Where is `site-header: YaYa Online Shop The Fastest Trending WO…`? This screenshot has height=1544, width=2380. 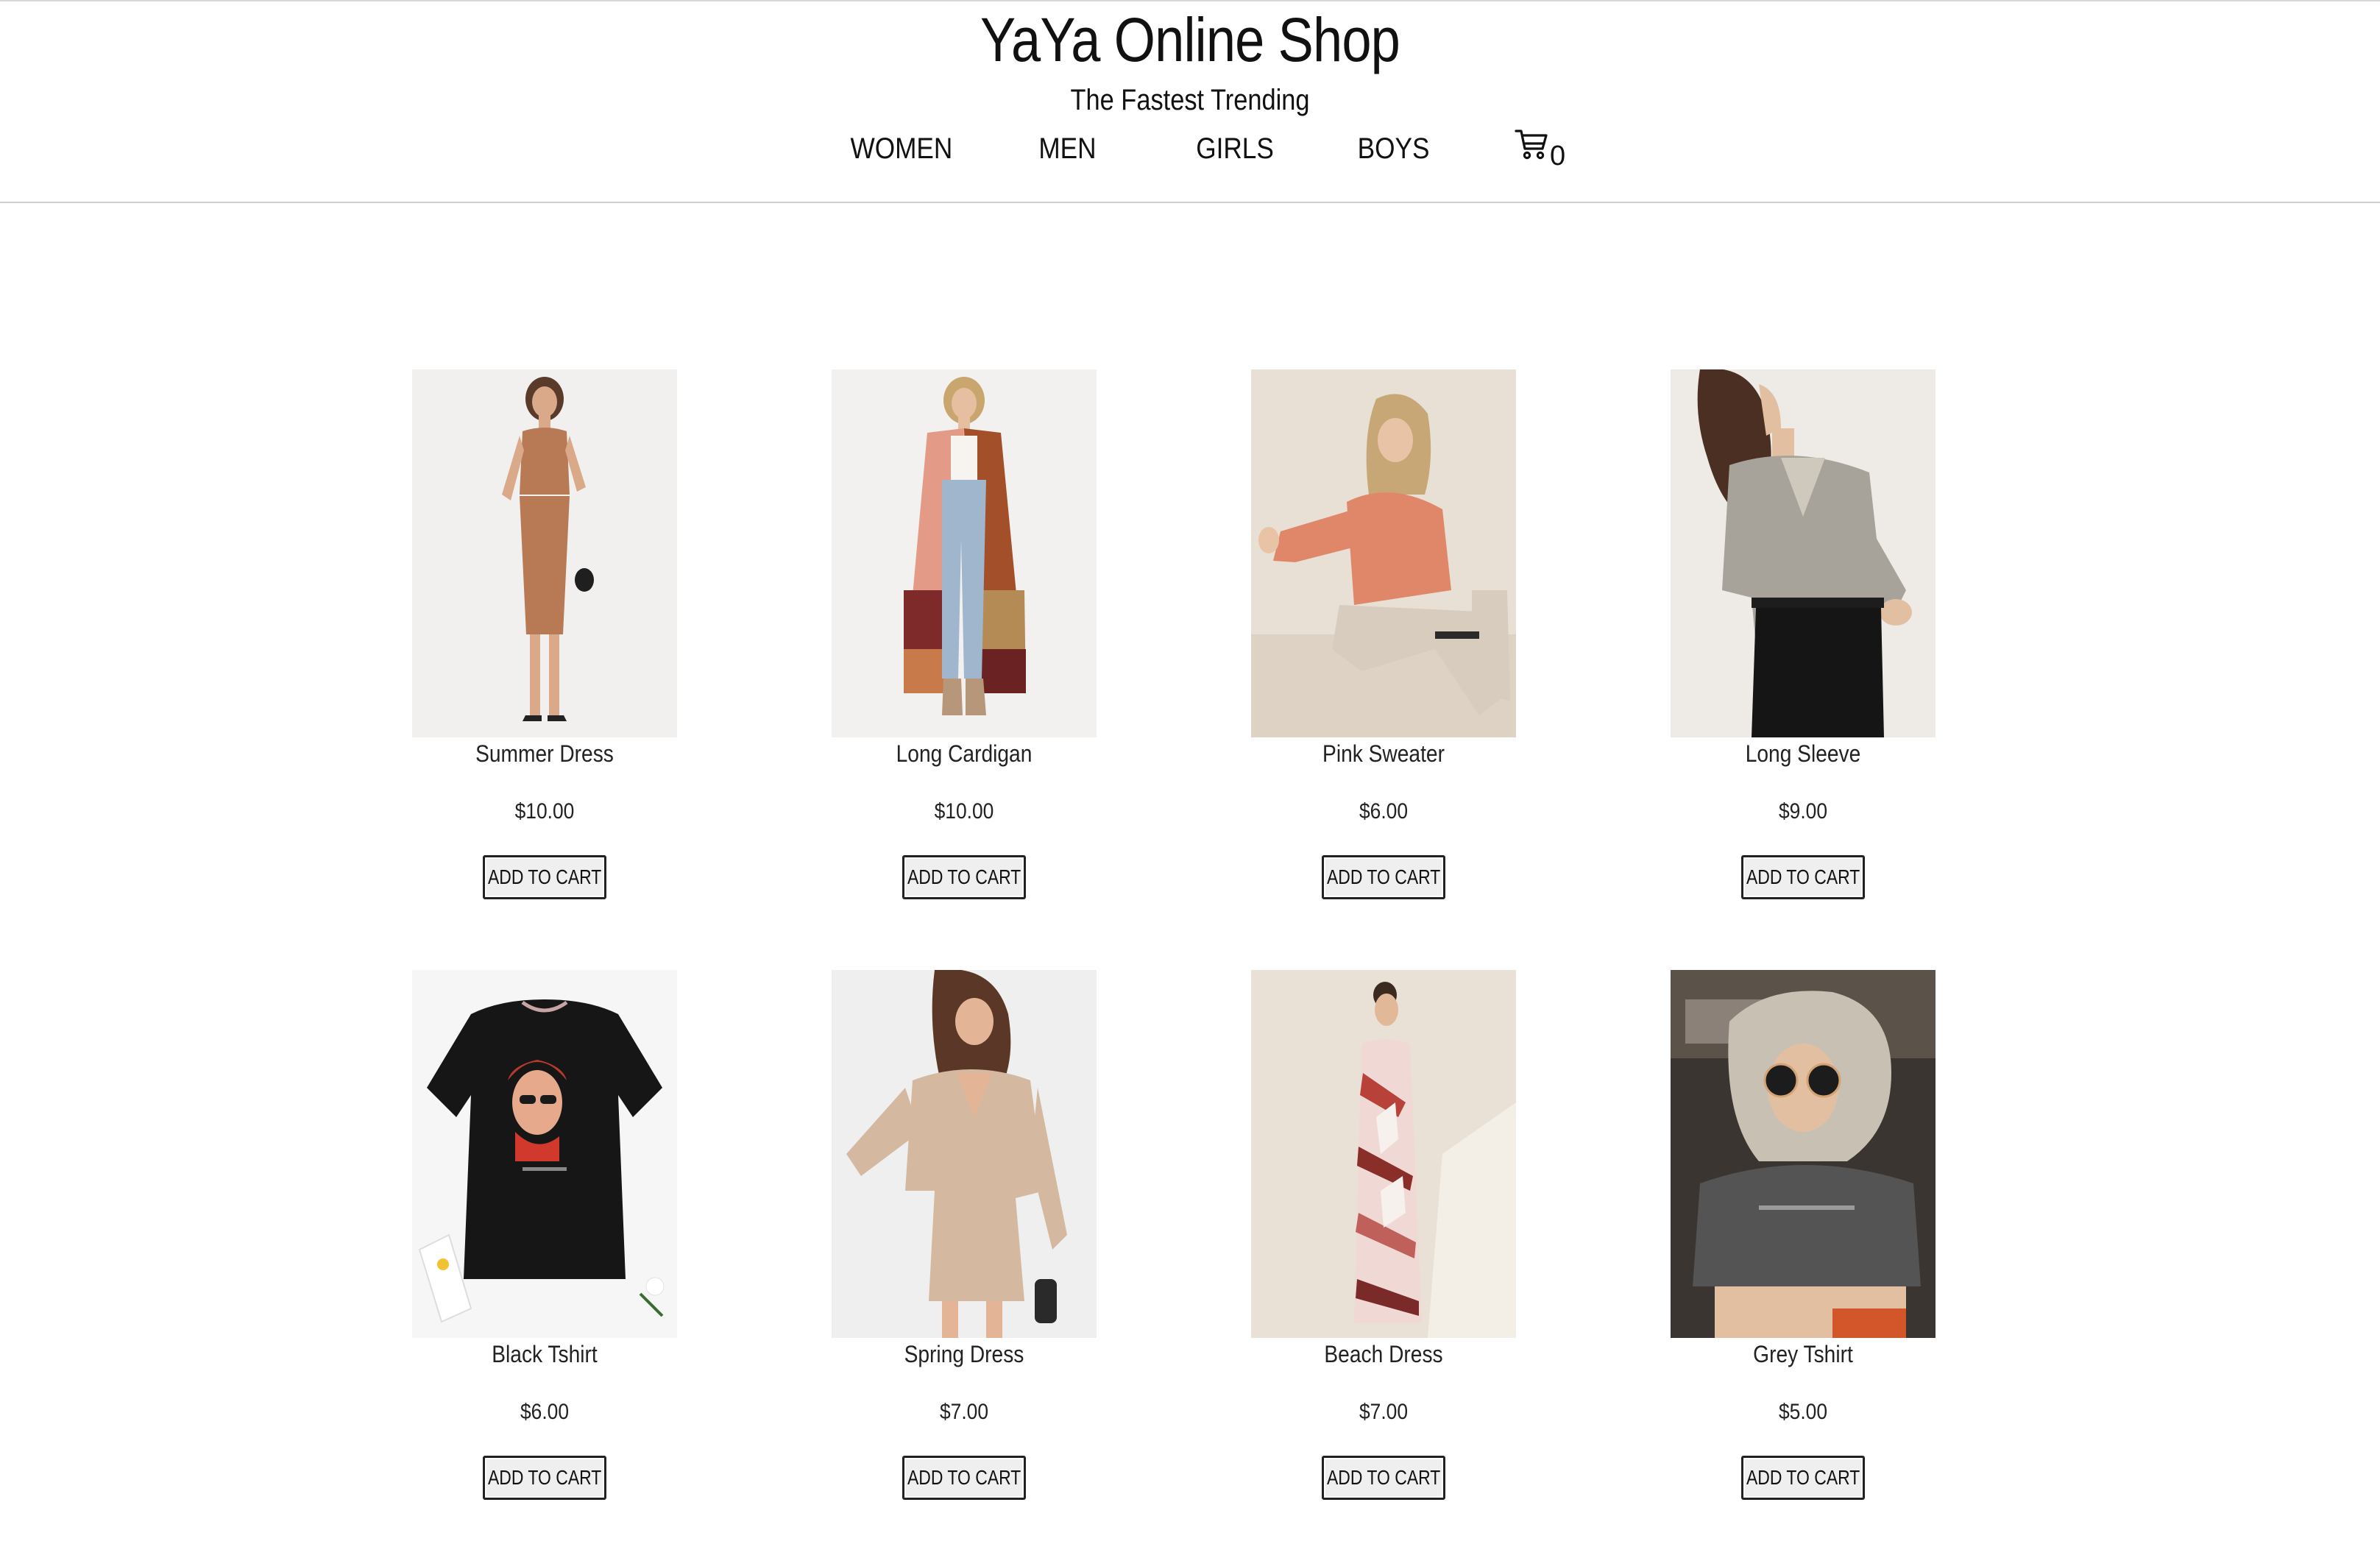 site-header: YaYa Online Shop The Fastest Trending WO… is located at coordinates (1190, 102).